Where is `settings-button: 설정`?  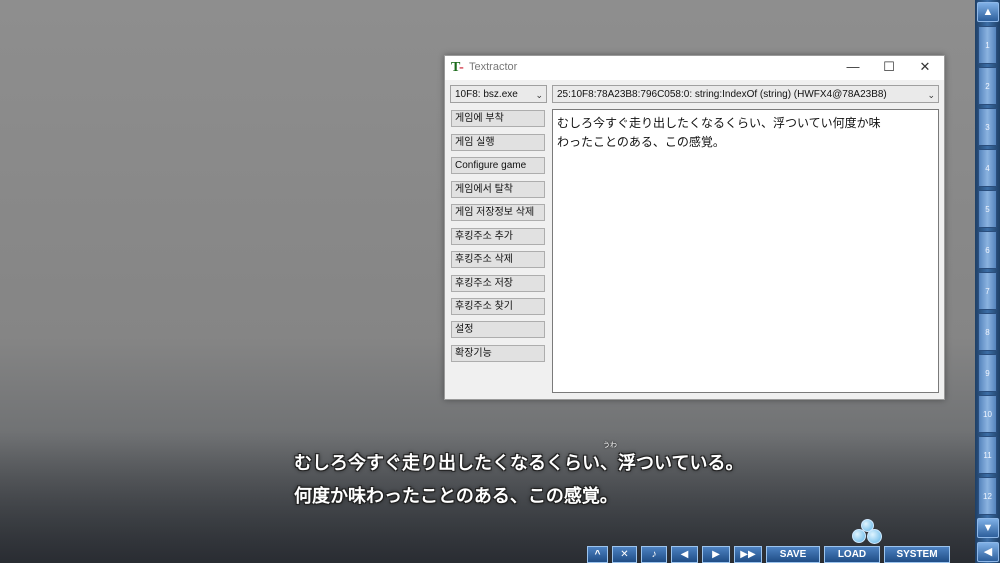
settings-button: 설정 is located at coordinates (498, 329).